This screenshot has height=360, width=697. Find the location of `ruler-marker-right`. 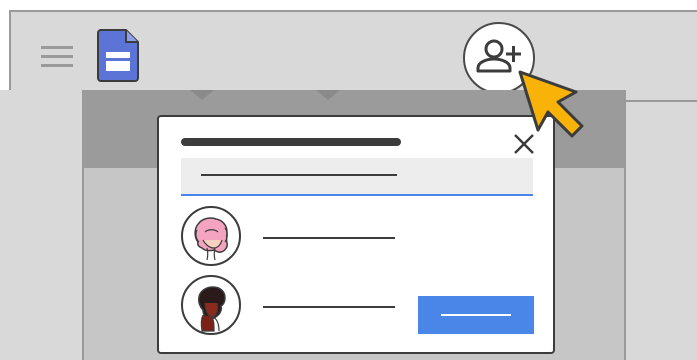

ruler-marker-right is located at coordinates (328, 95).